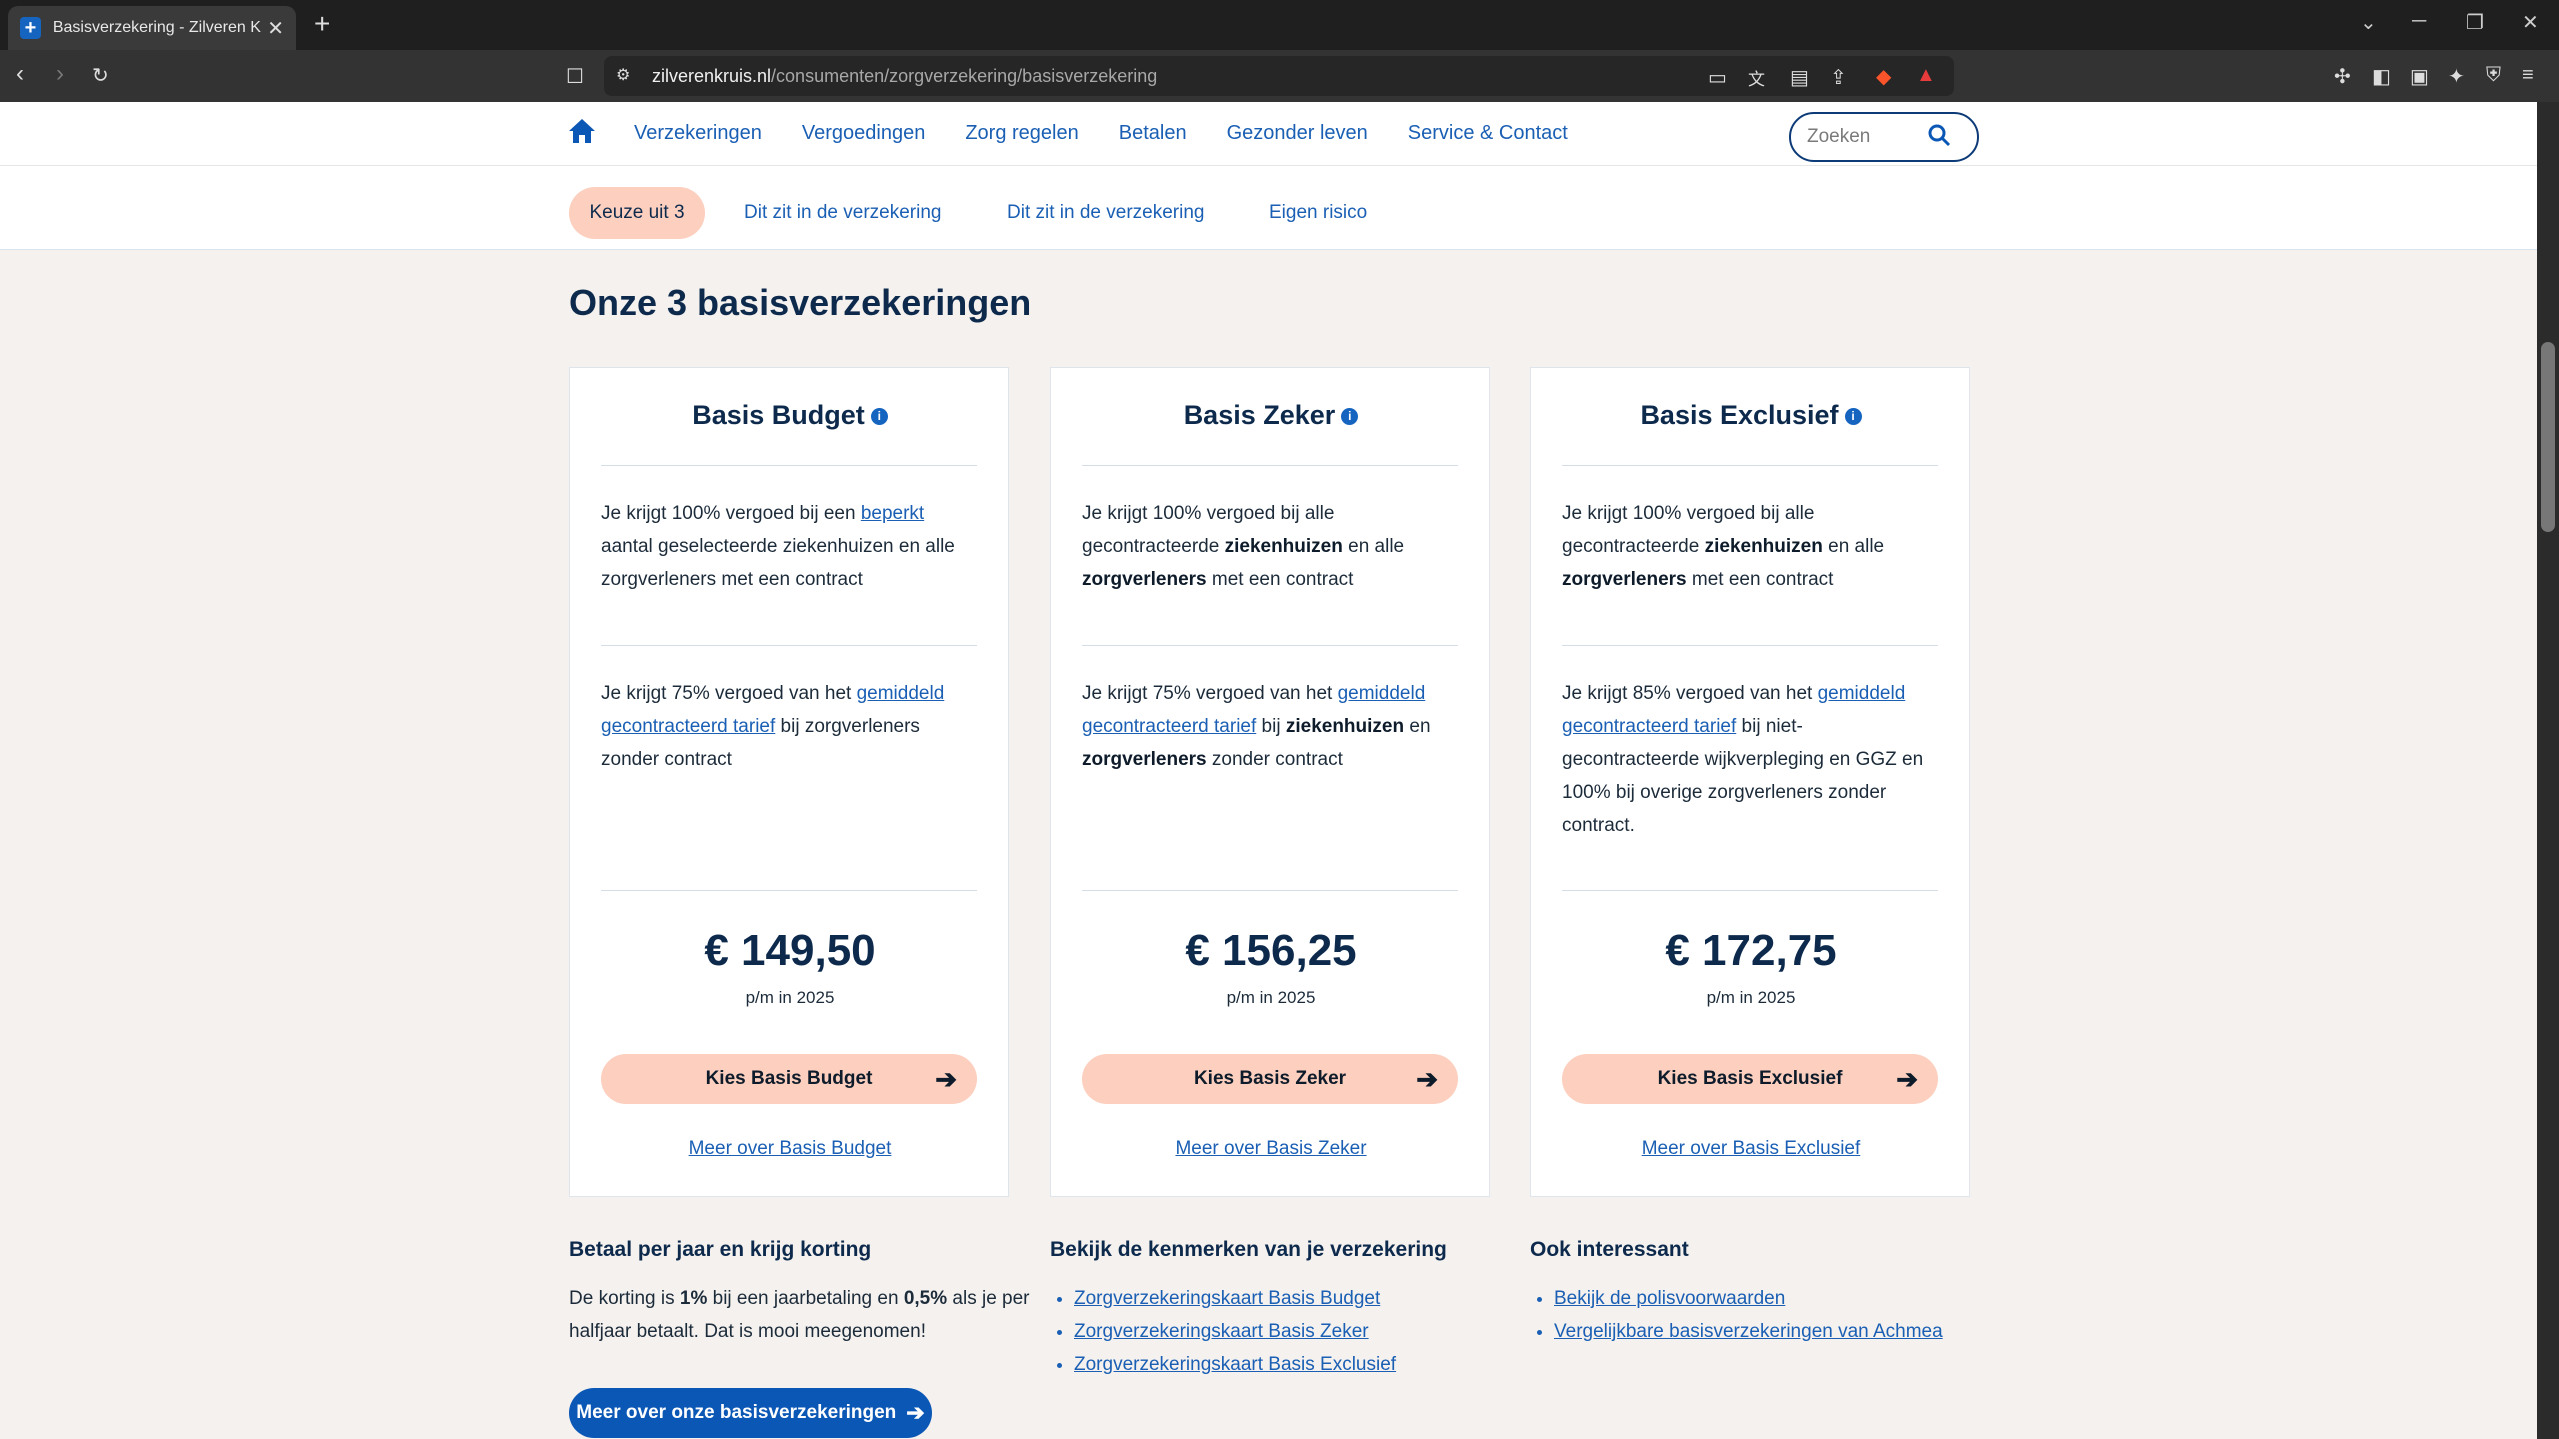 This screenshot has height=1439, width=2559. What do you see at coordinates (2456, 76) in the screenshot?
I see `leo-ai-icon: ✦` at bounding box center [2456, 76].